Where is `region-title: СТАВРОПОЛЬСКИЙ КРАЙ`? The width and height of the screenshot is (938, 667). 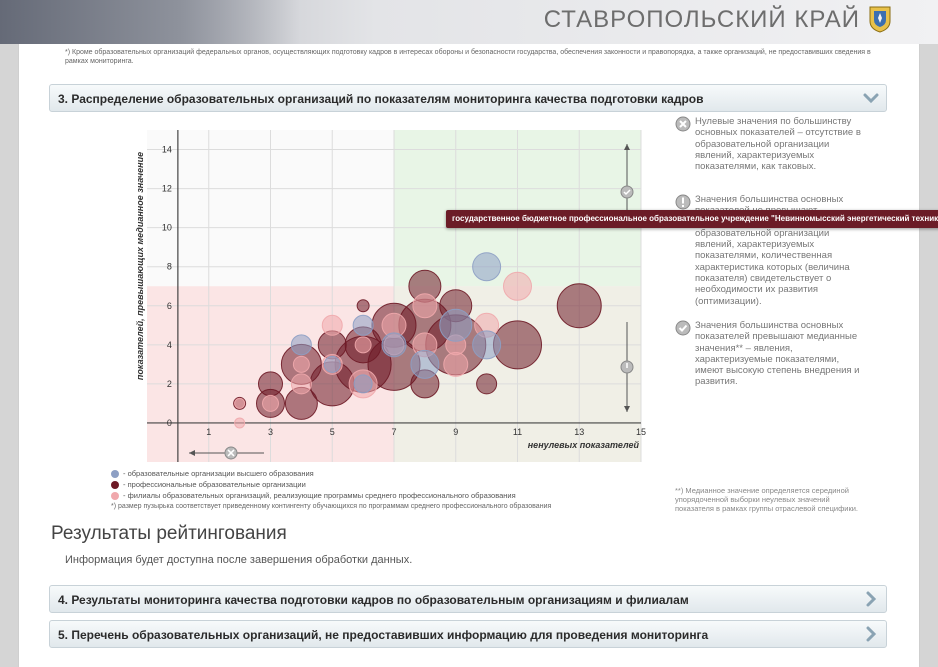
region-title: СТАВРОПОЛЬСКИЙ КРАЙ is located at coordinates (701, 19).